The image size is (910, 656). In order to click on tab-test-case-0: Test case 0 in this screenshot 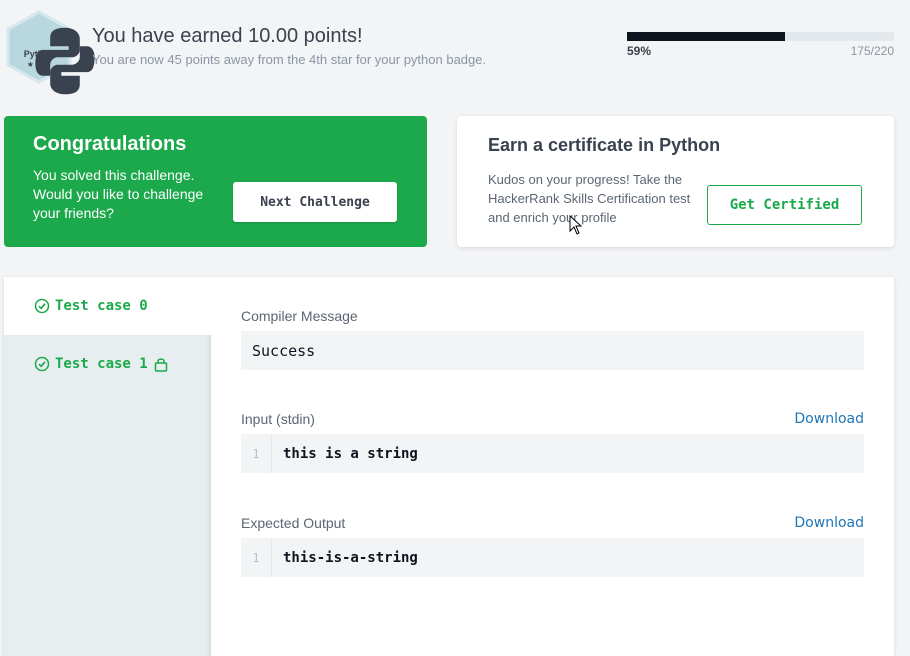, I will do `click(107, 306)`.